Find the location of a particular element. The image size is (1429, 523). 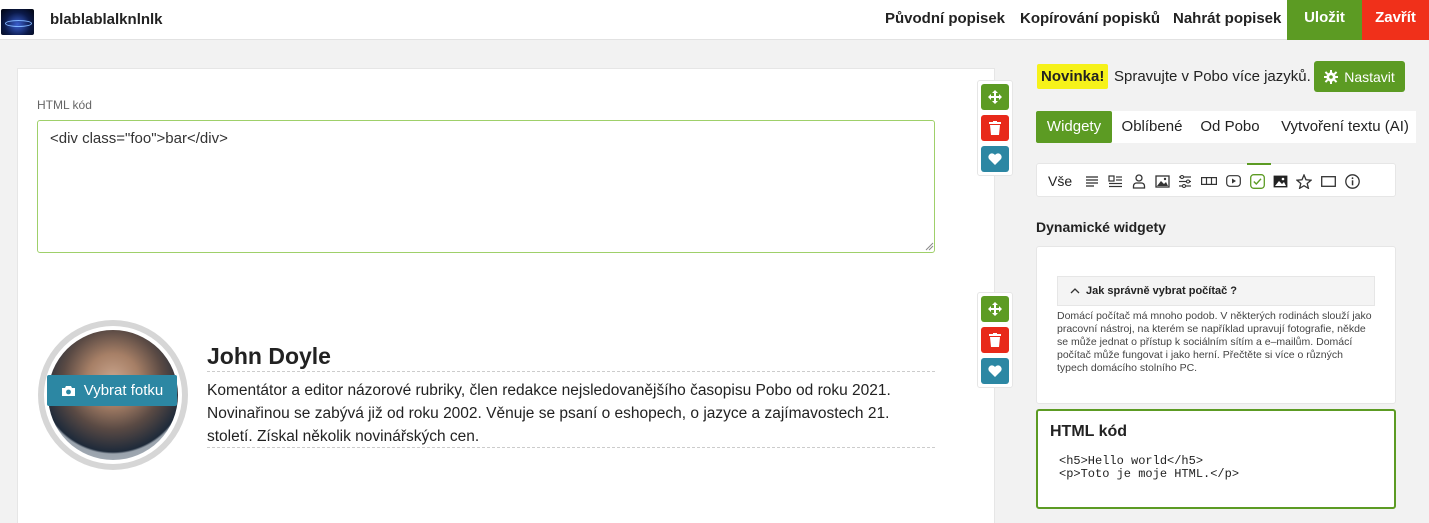

image-icon is located at coordinates (1162, 181).